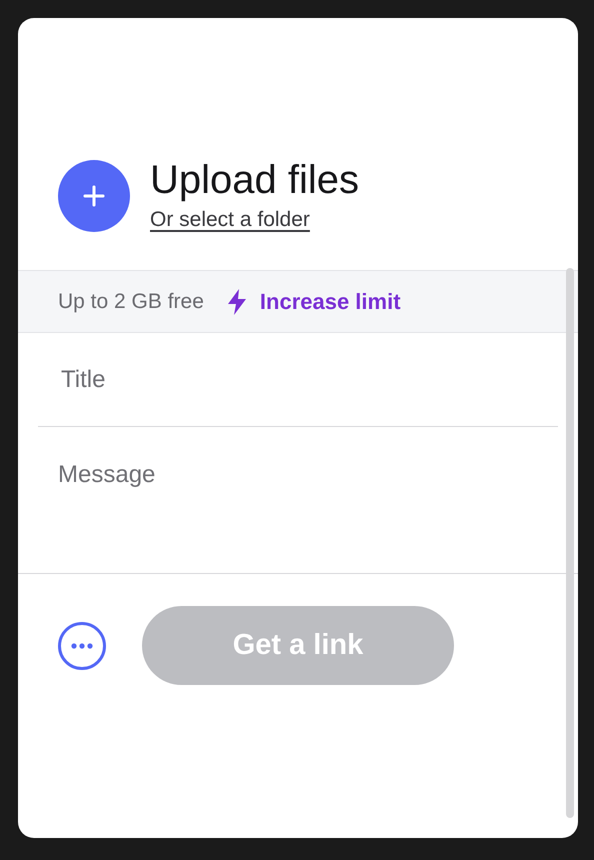 The height and width of the screenshot is (860, 594). I want to click on more-button, so click(82, 646).